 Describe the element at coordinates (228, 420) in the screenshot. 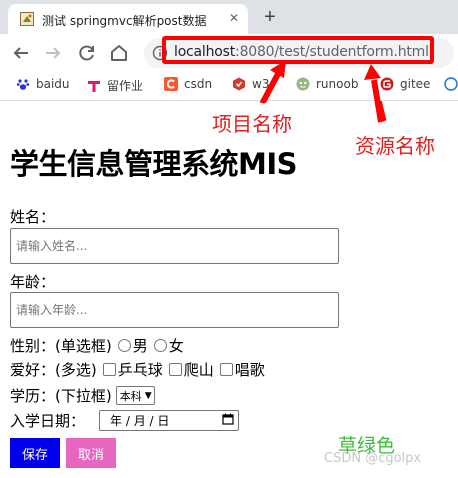

I see `calendar-icon` at that location.